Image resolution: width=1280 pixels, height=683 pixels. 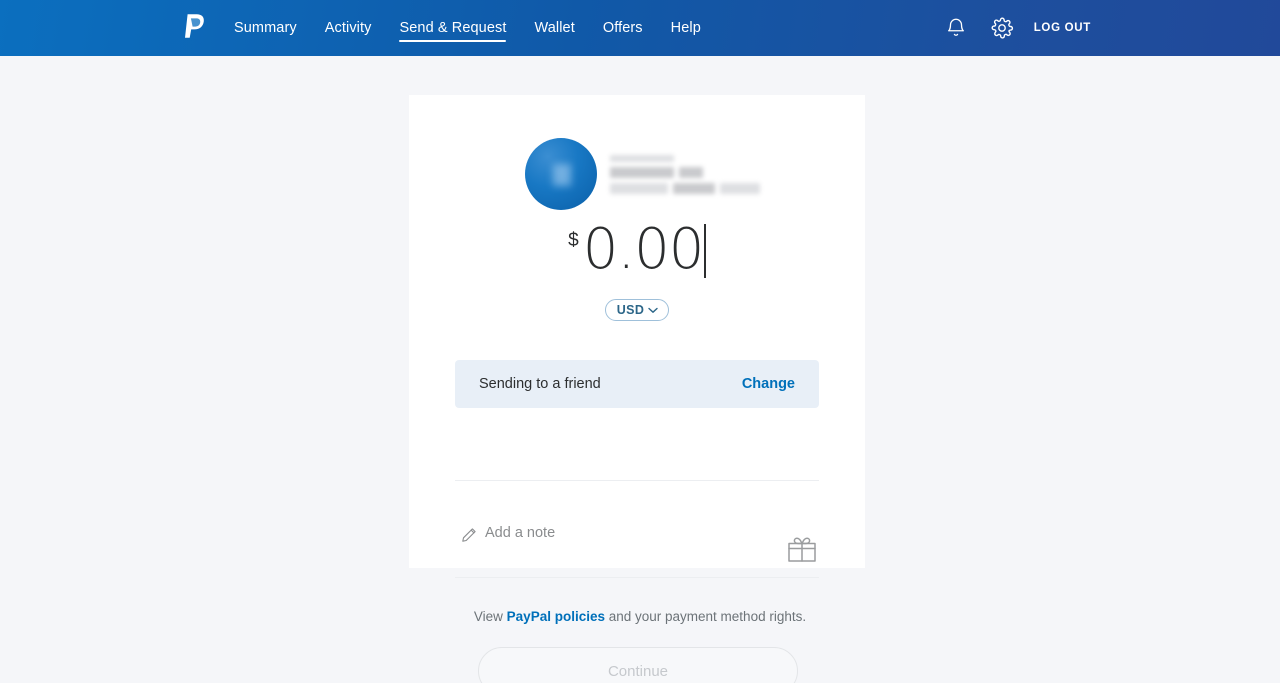 I want to click on paypal-policies-link: PayPal policies, so click(x=556, y=616).